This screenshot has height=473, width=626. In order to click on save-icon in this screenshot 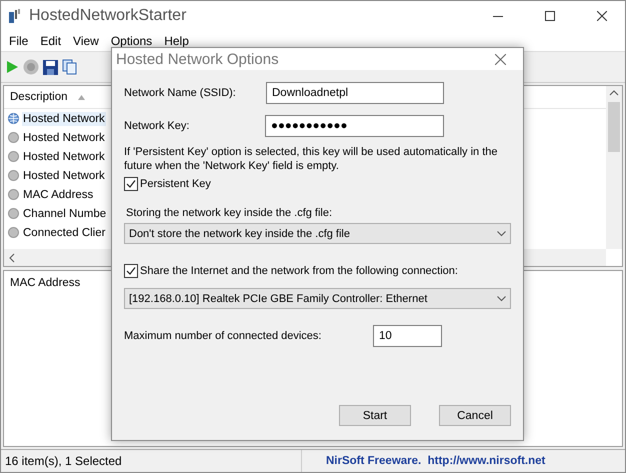, I will do `click(50, 67)`.